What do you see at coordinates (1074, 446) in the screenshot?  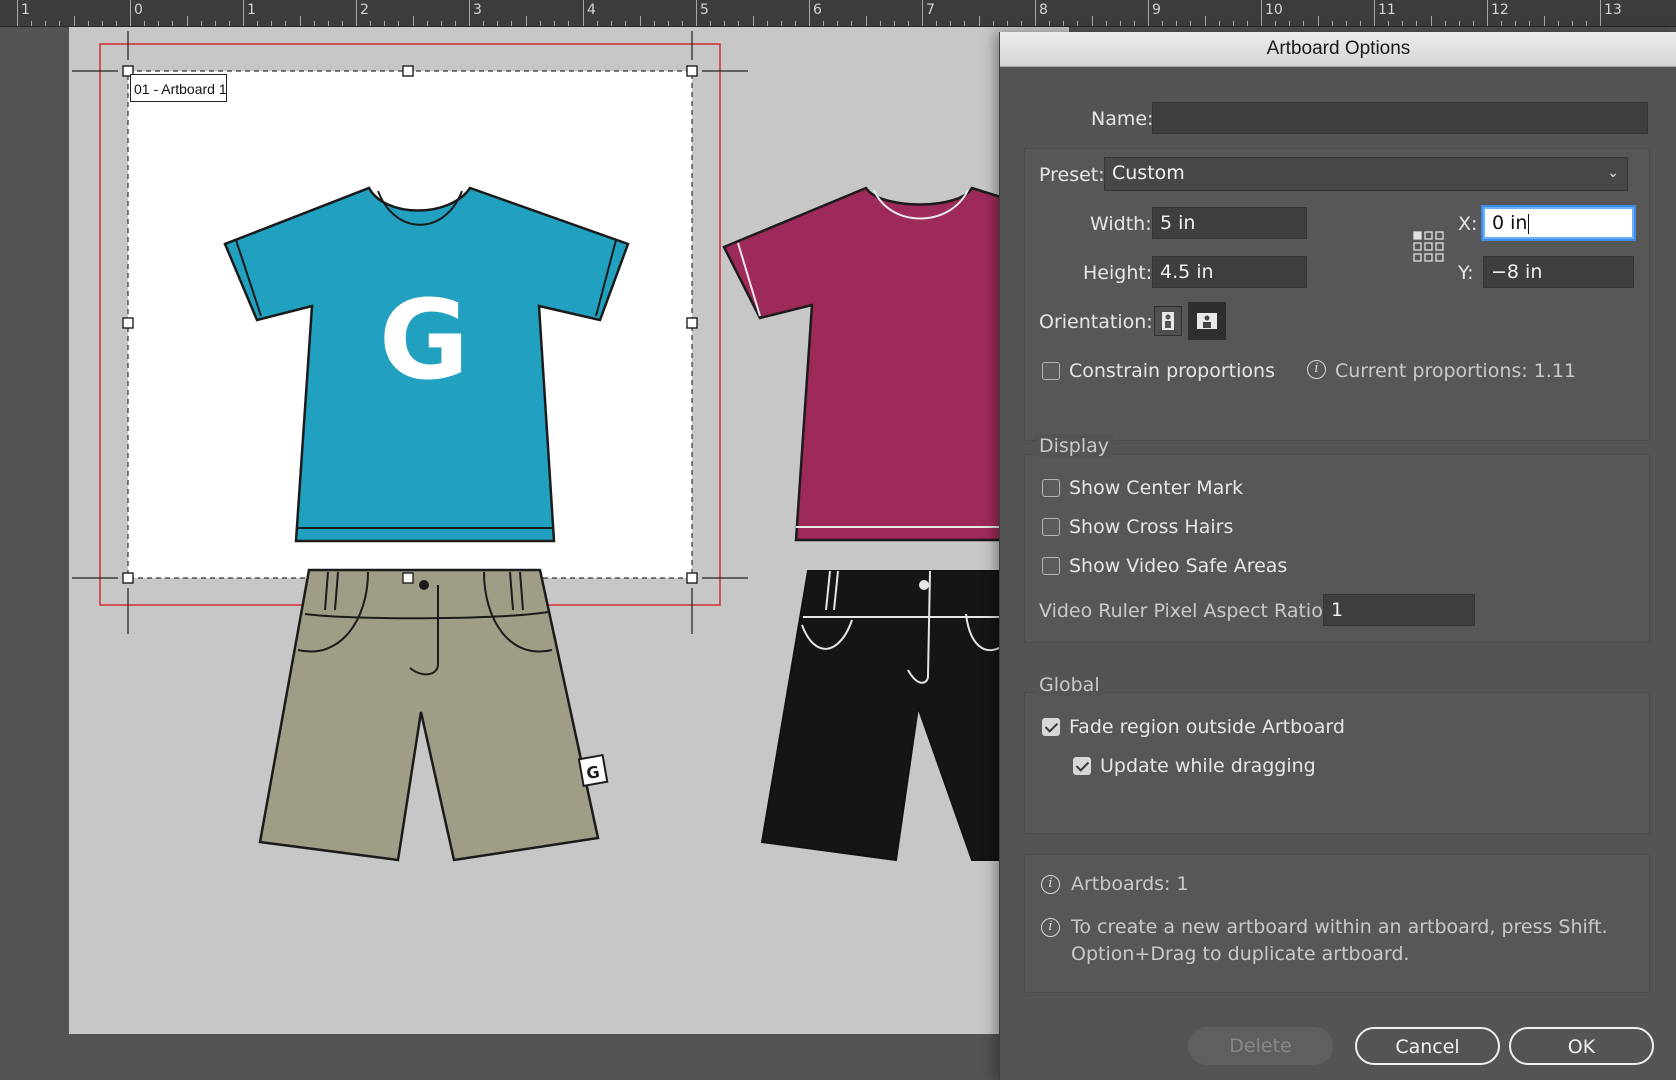 I see `display-heading: Display` at bounding box center [1074, 446].